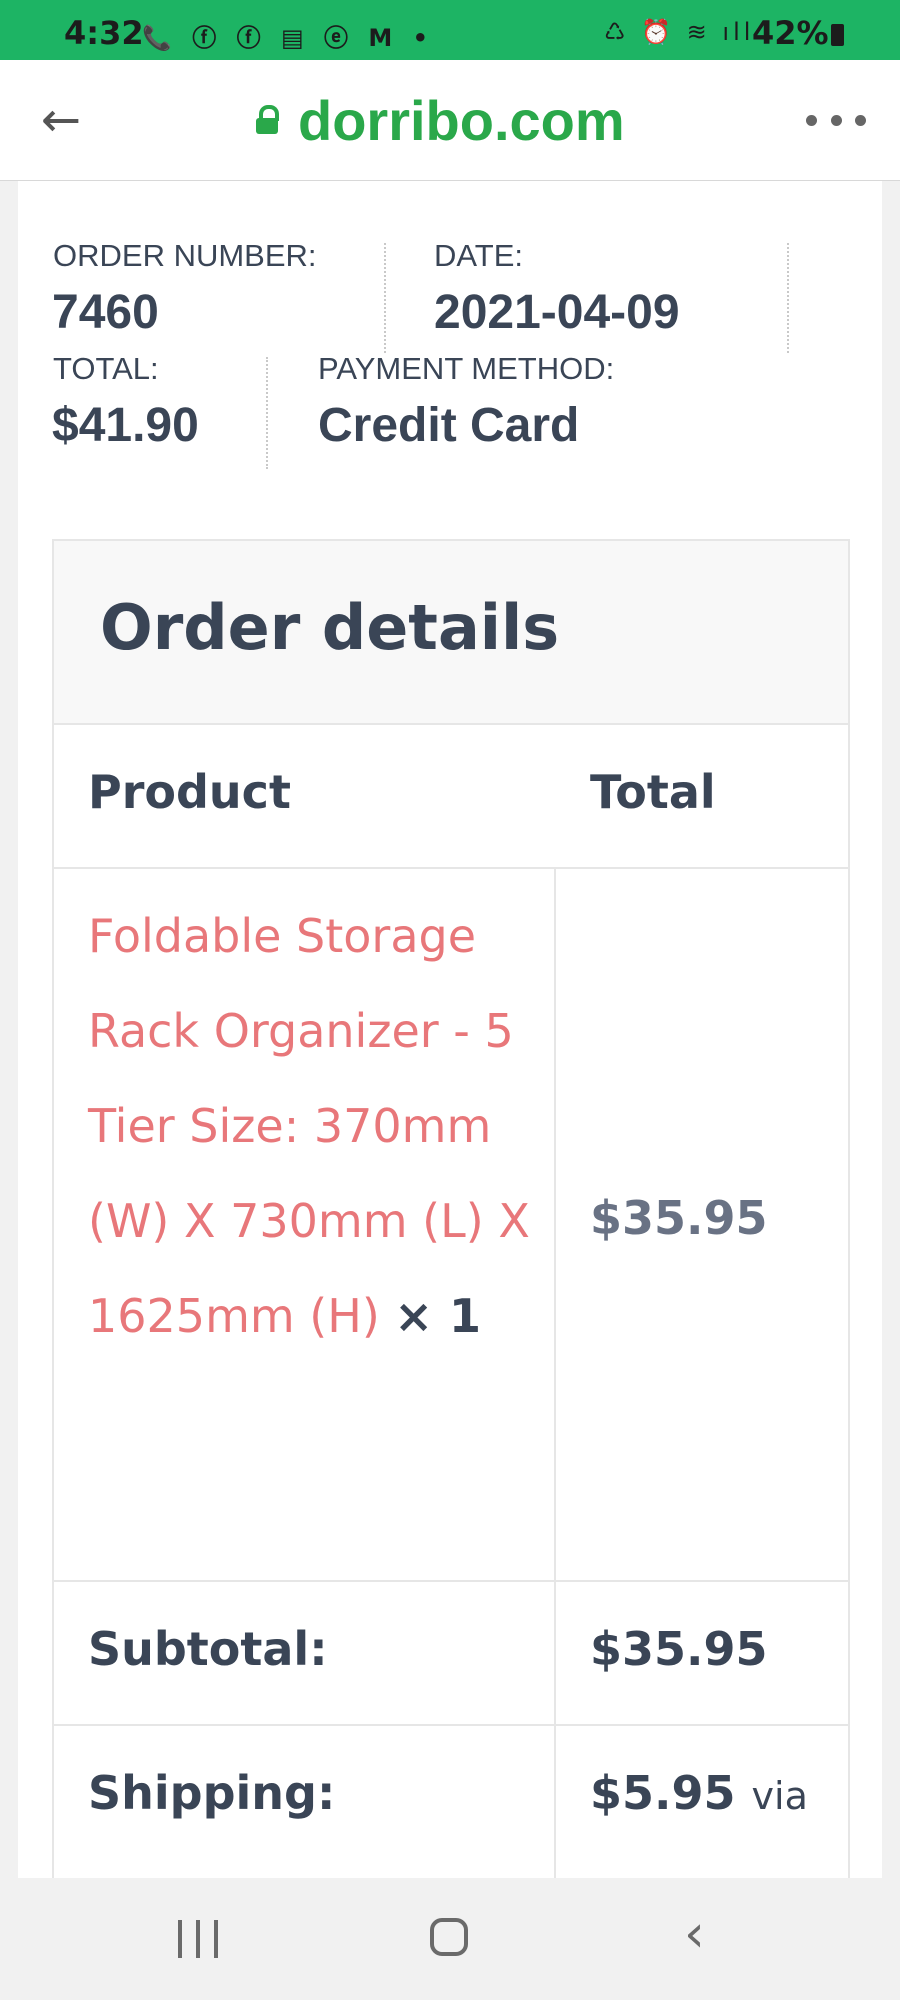  What do you see at coordinates (836, 120) in the screenshot?
I see `more-menu-icon` at bounding box center [836, 120].